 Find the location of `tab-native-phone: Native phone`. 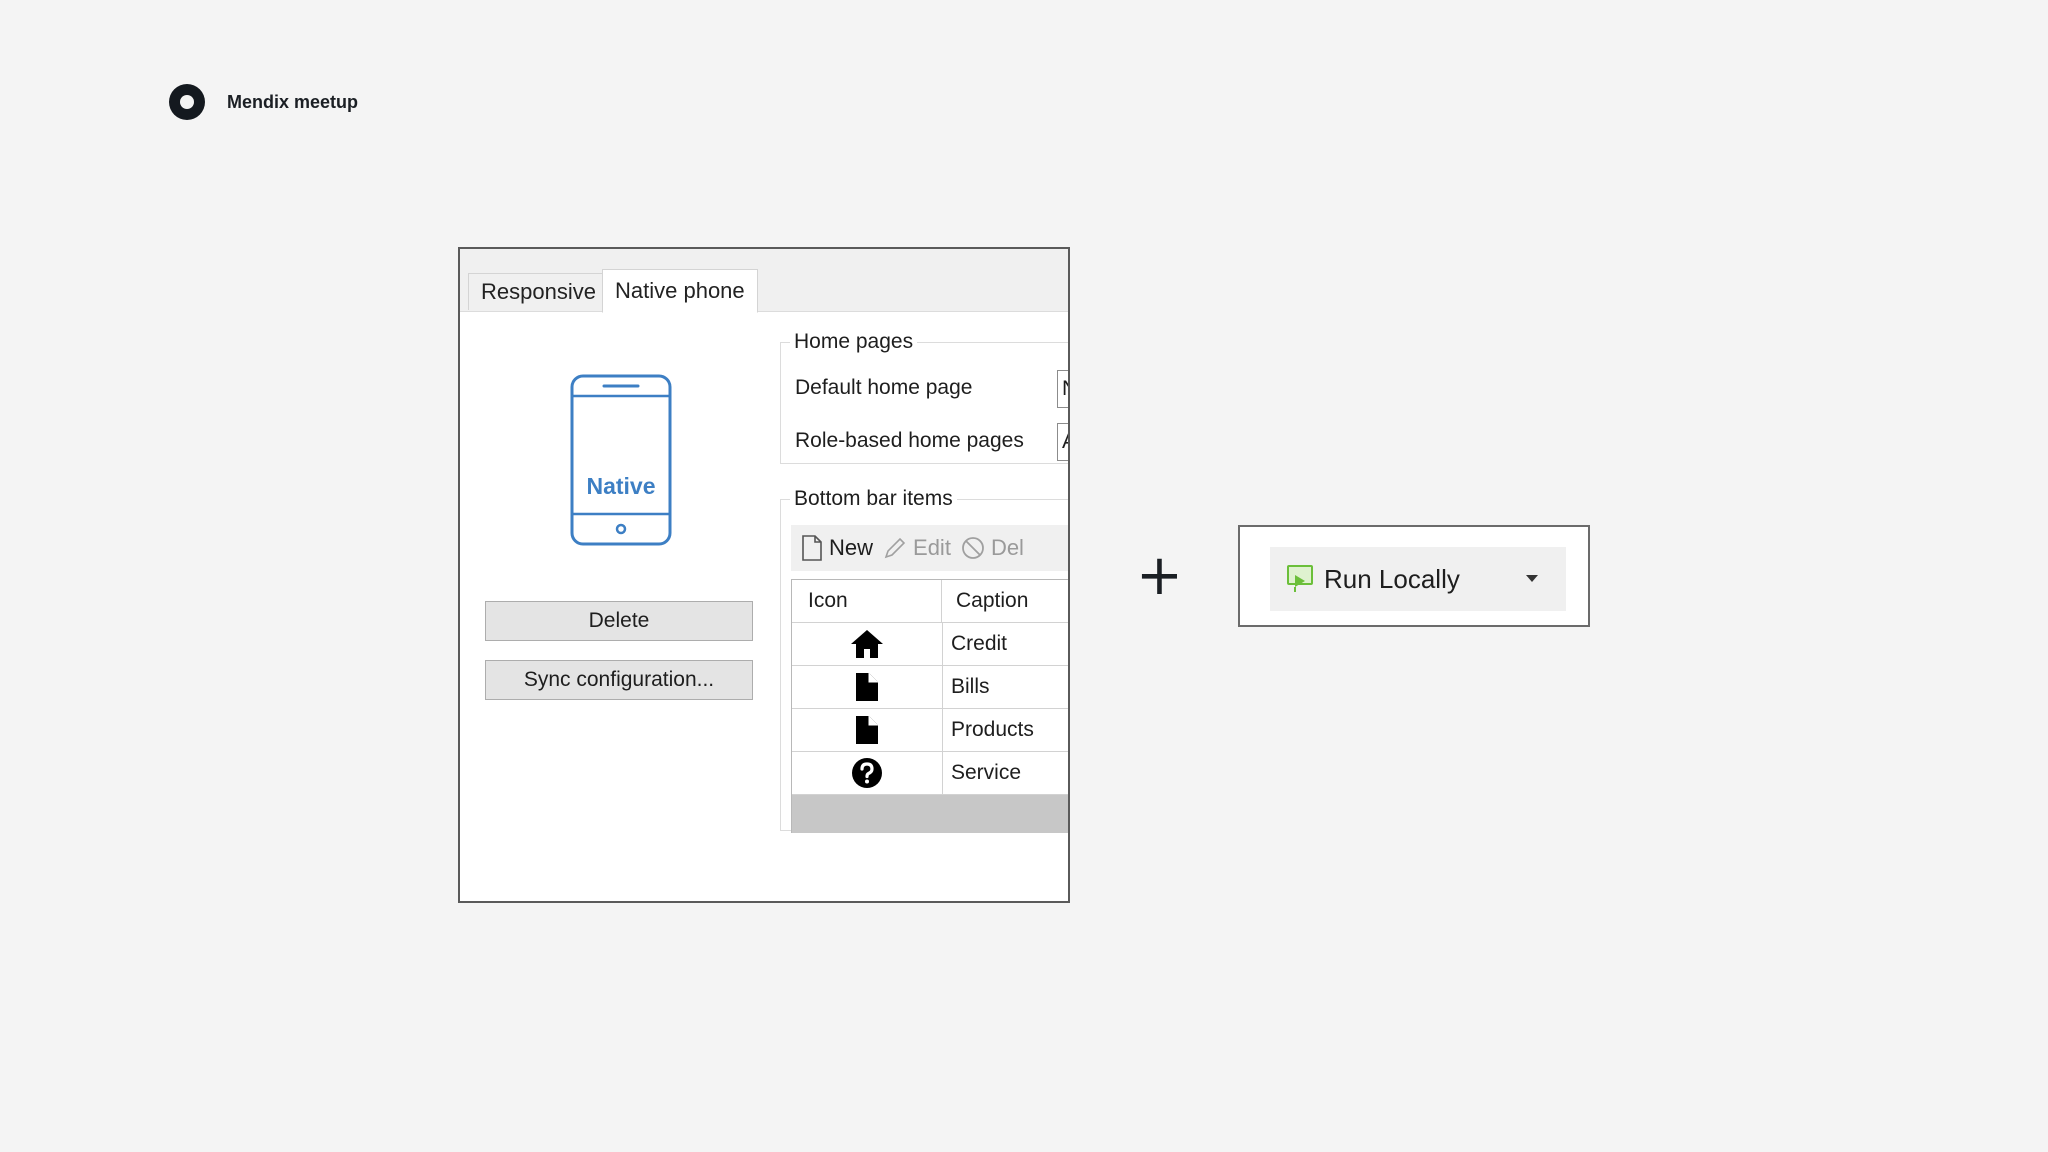

tab-native-phone: Native phone is located at coordinates (680, 291).